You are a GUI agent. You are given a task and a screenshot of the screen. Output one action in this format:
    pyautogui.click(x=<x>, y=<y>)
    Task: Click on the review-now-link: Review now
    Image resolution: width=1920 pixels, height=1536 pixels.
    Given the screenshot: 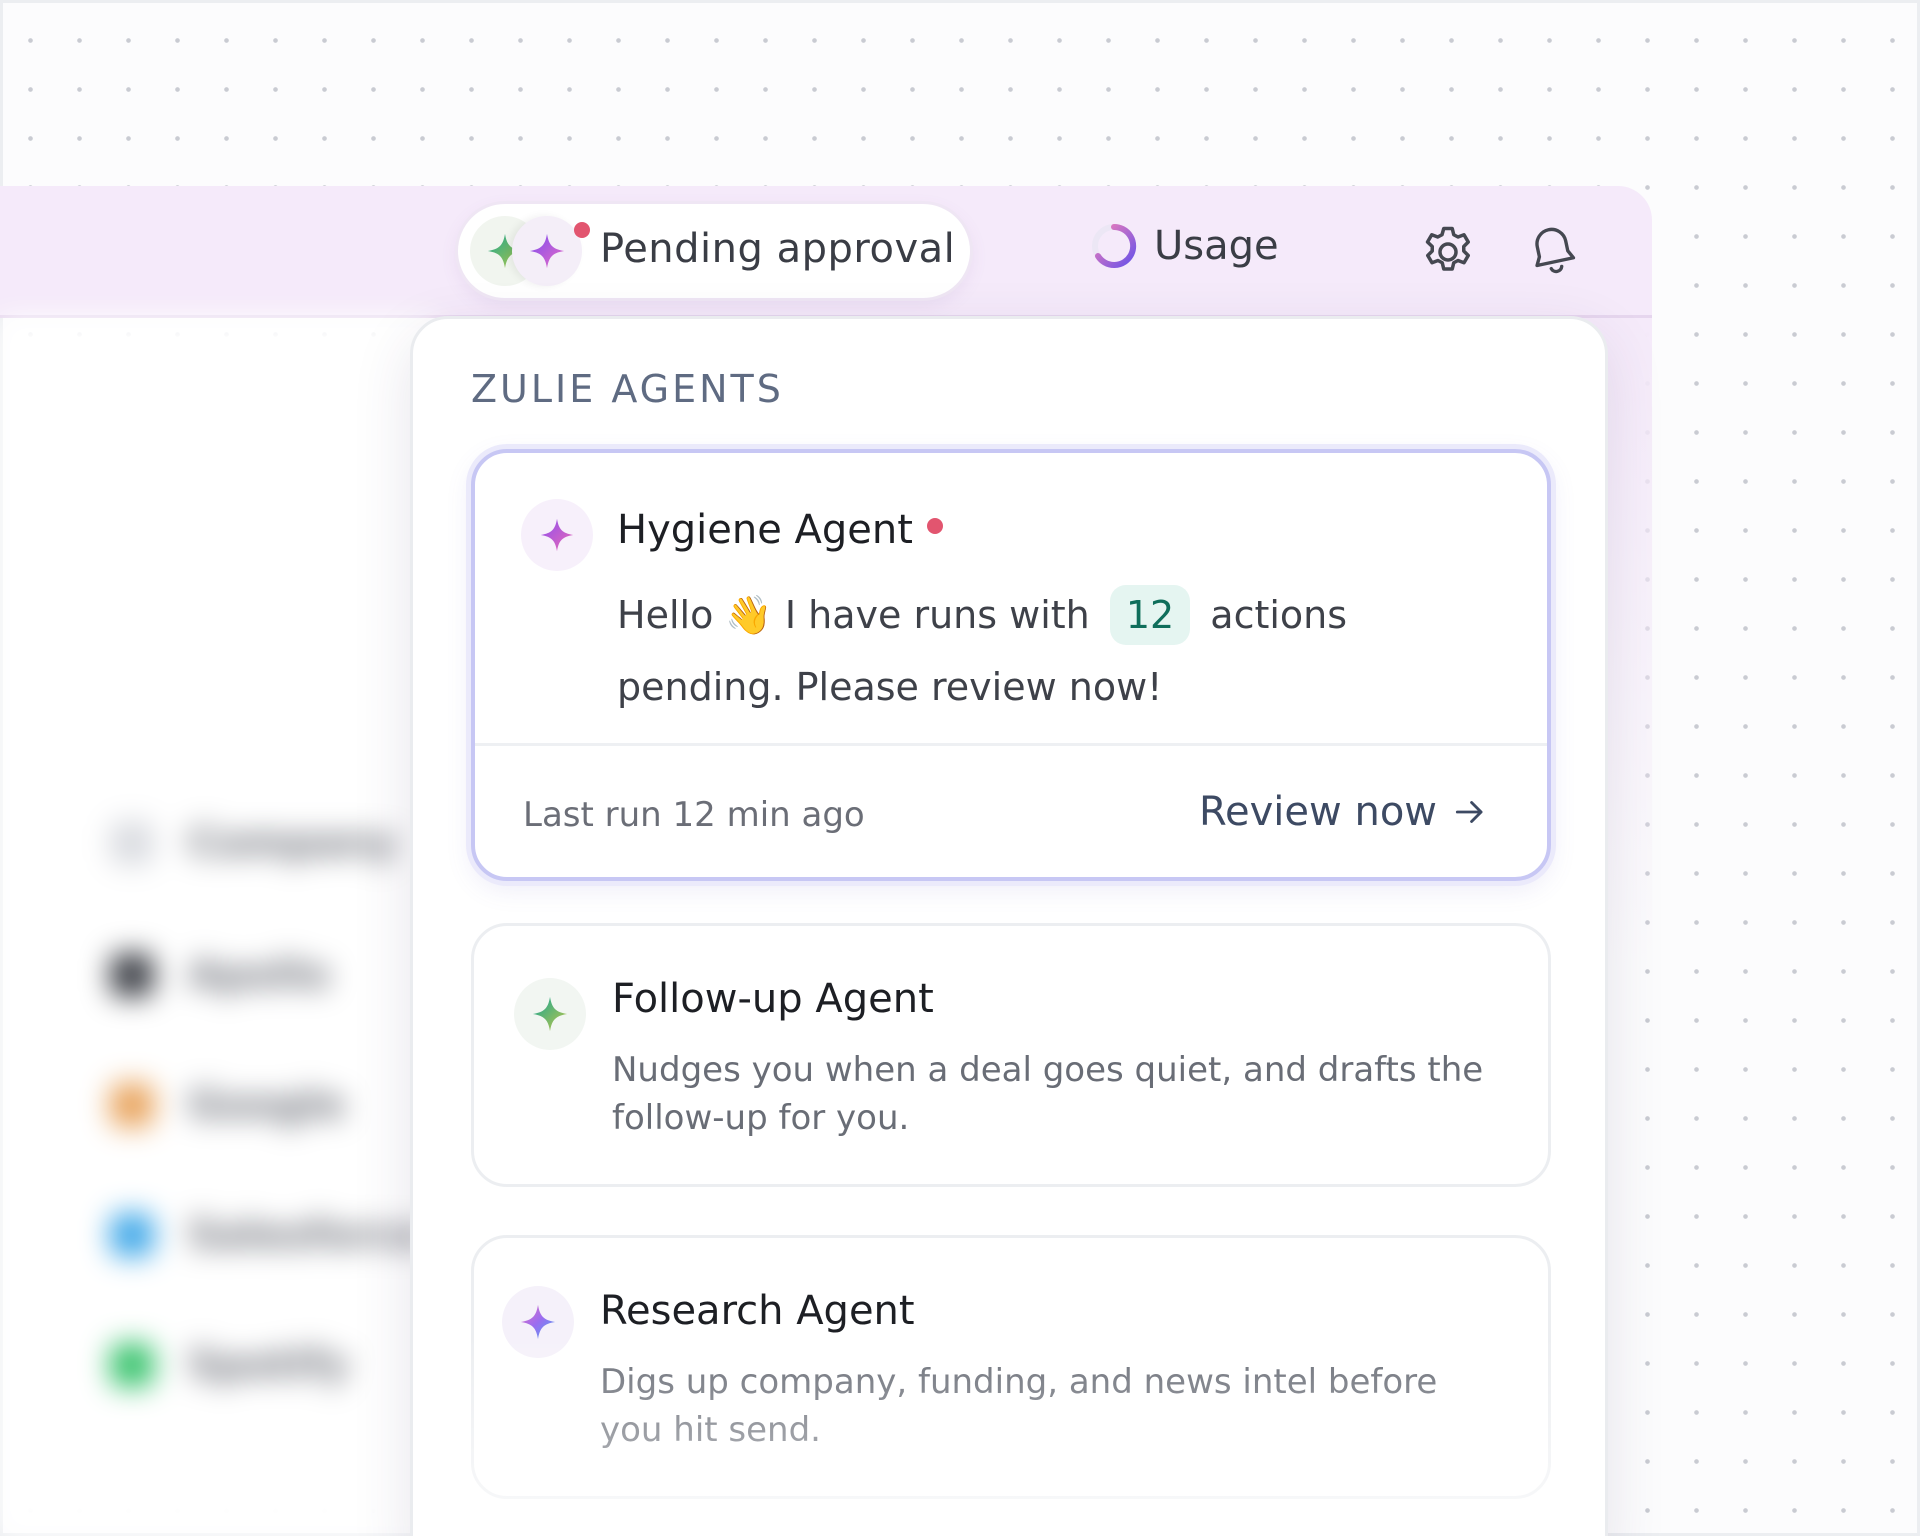 What is the action you would take?
    pyautogui.click(x=1344, y=812)
    